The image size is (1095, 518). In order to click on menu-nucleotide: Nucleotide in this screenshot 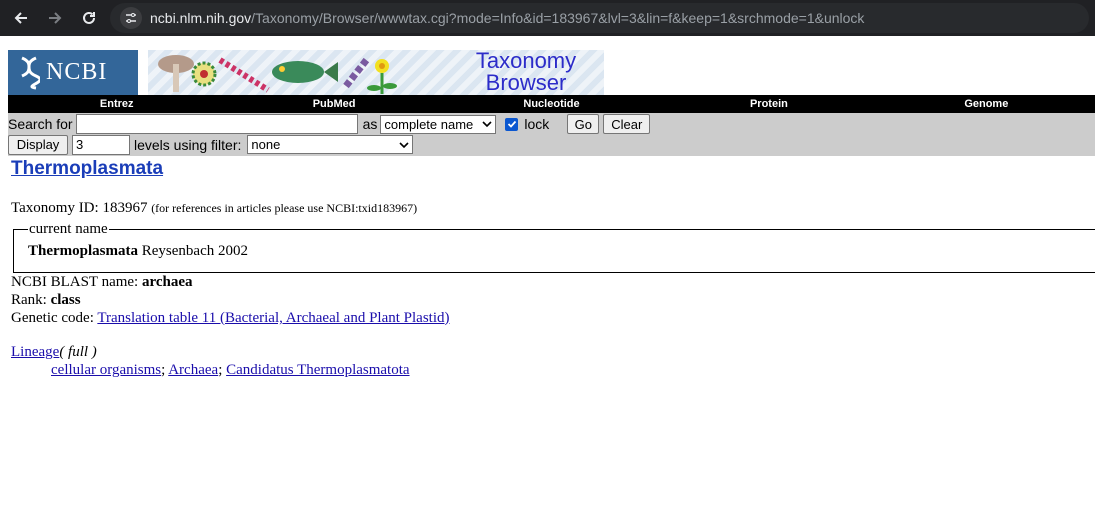, I will do `click(551, 104)`.